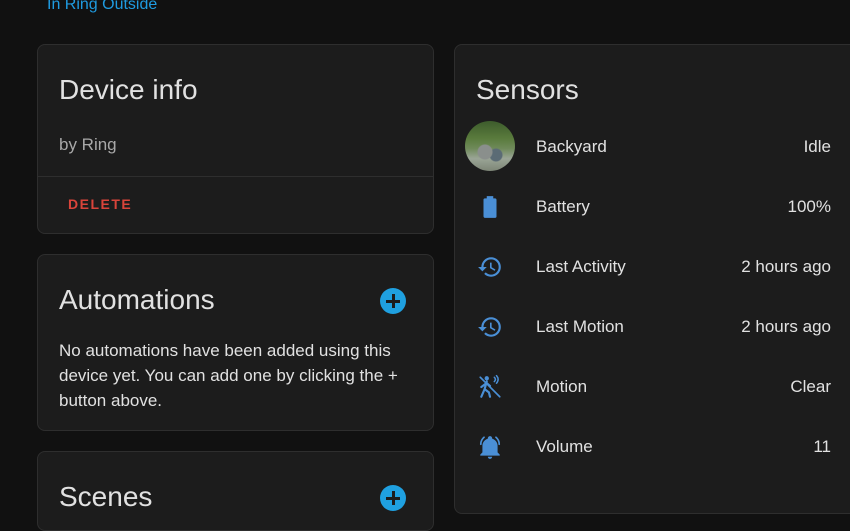 This screenshot has width=850, height=531. I want to click on add-automation-button, so click(393, 301).